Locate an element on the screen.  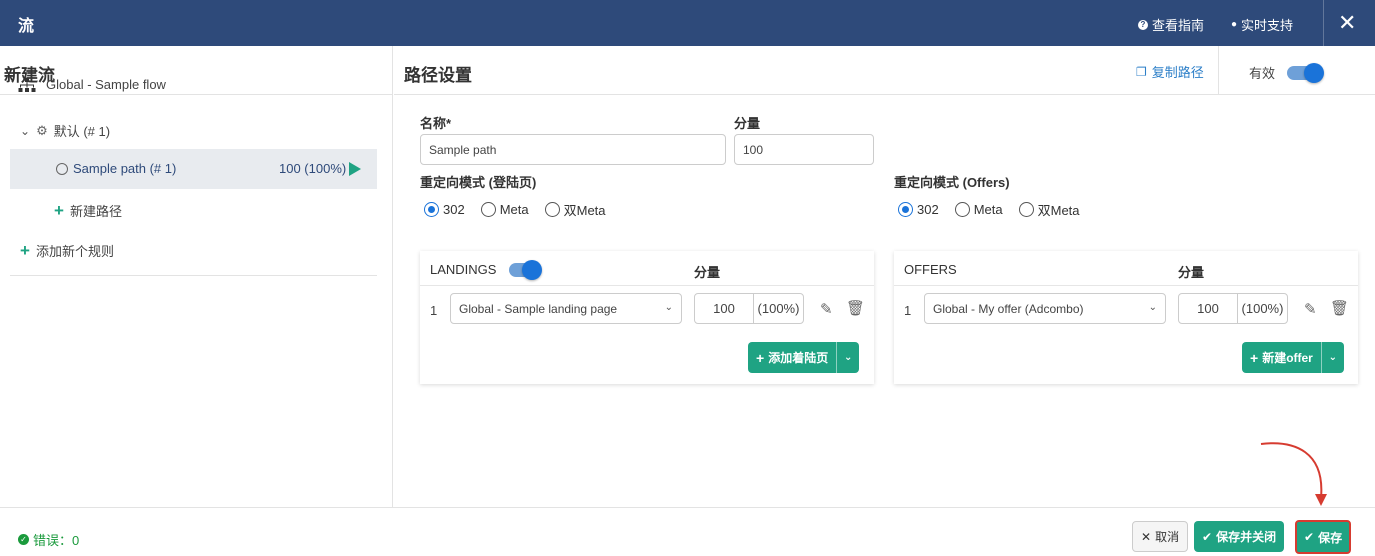
redirect-offers-meta: Meta is located at coordinates (978, 209).